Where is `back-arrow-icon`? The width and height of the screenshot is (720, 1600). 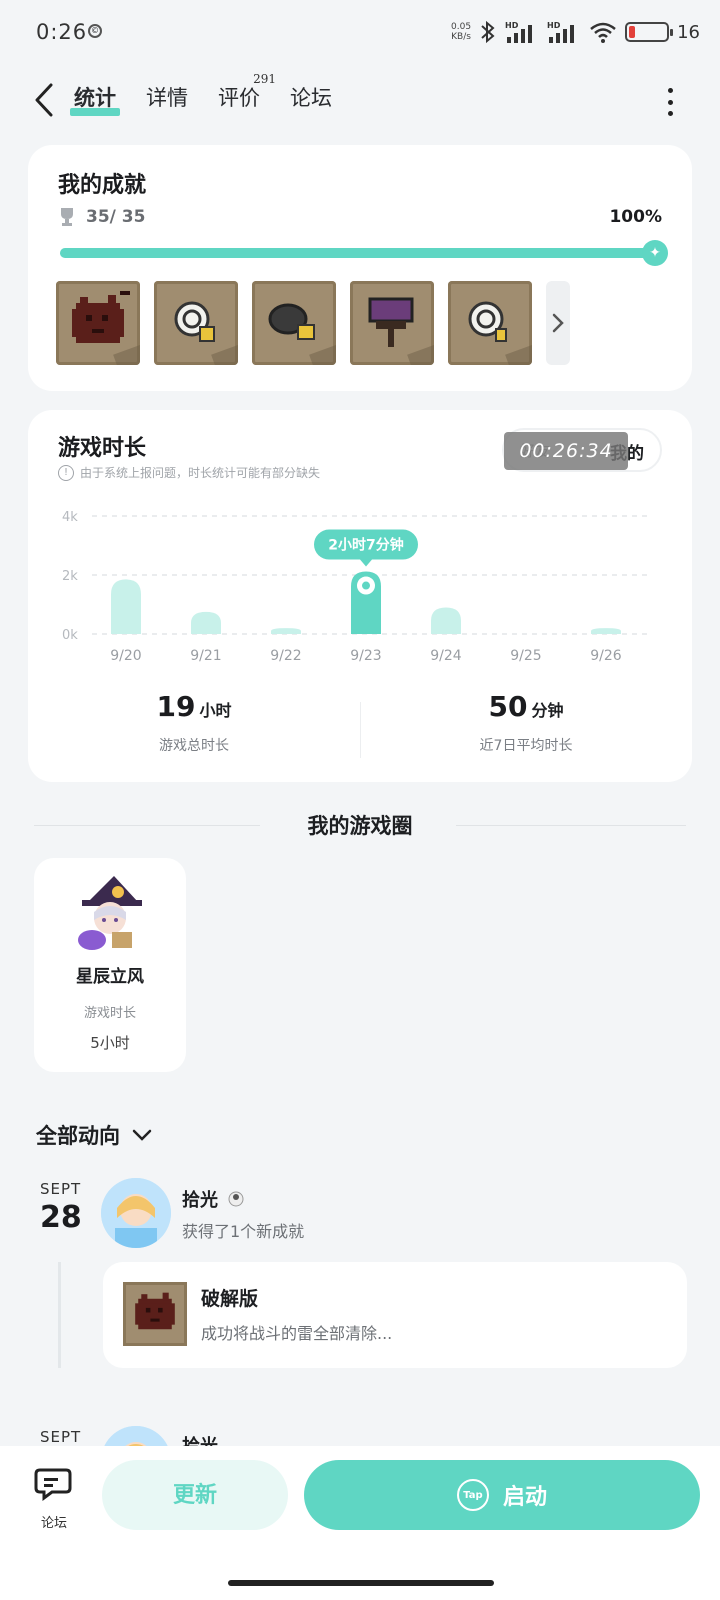 back-arrow-icon is located at coordinates (44, 100).